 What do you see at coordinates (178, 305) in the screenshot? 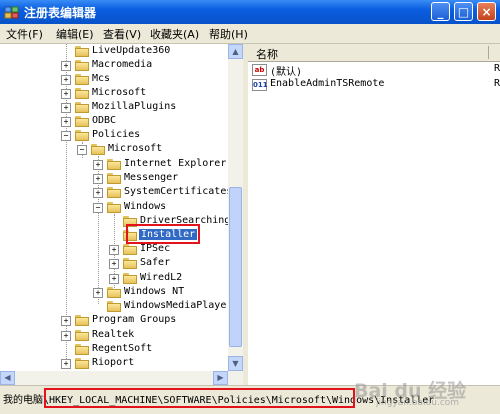
I see `tree-node-label: WindowsMediaPlayer` at bounding box center [178, 305].